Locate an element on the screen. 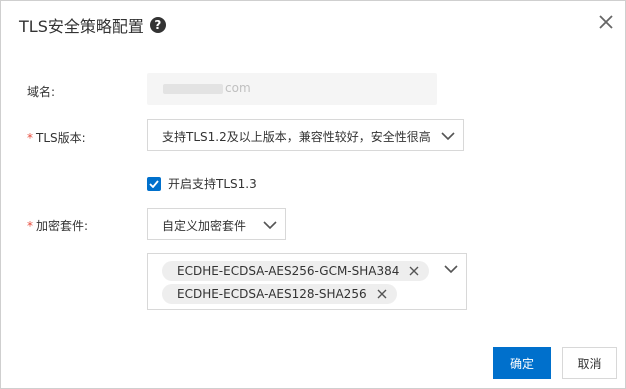  cipher-suite-value: 自定义加密套件 is located at coordinates (204, 226).